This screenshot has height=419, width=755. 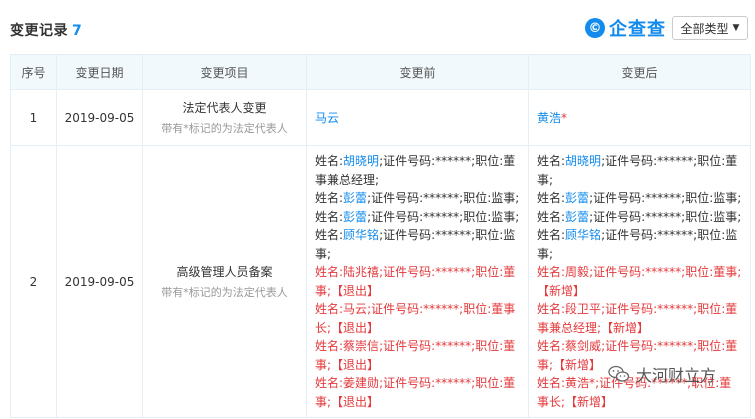 I want to click on filter-label: 全部类型, so click(x=704, y=28).